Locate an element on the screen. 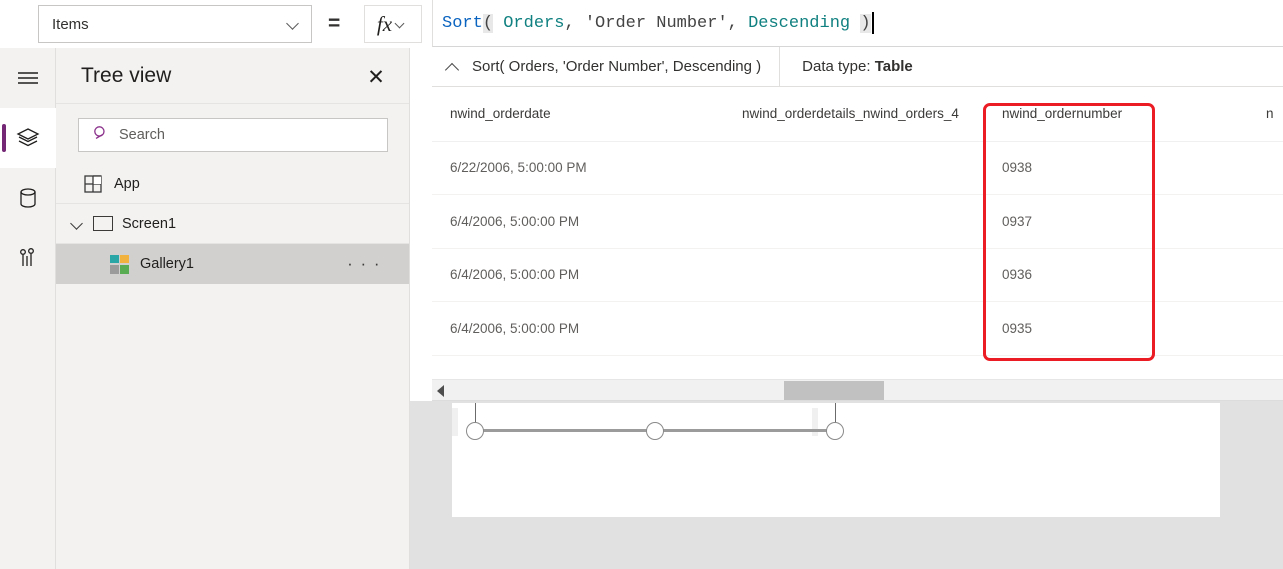 The image size is (1283, 569). column-header: n is located at coordinates (1265, 114).